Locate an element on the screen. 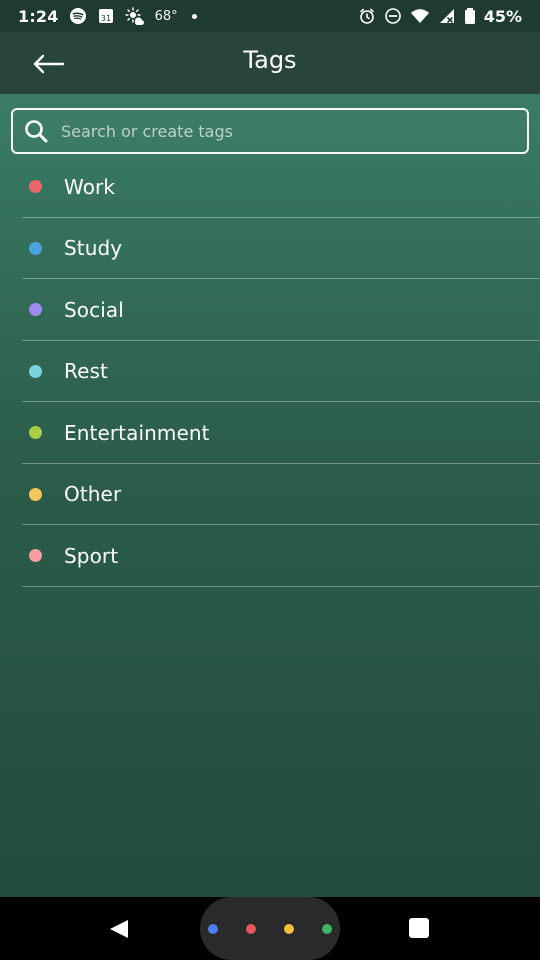  top-app-bar: Tags is located at coordinates (270, 63).